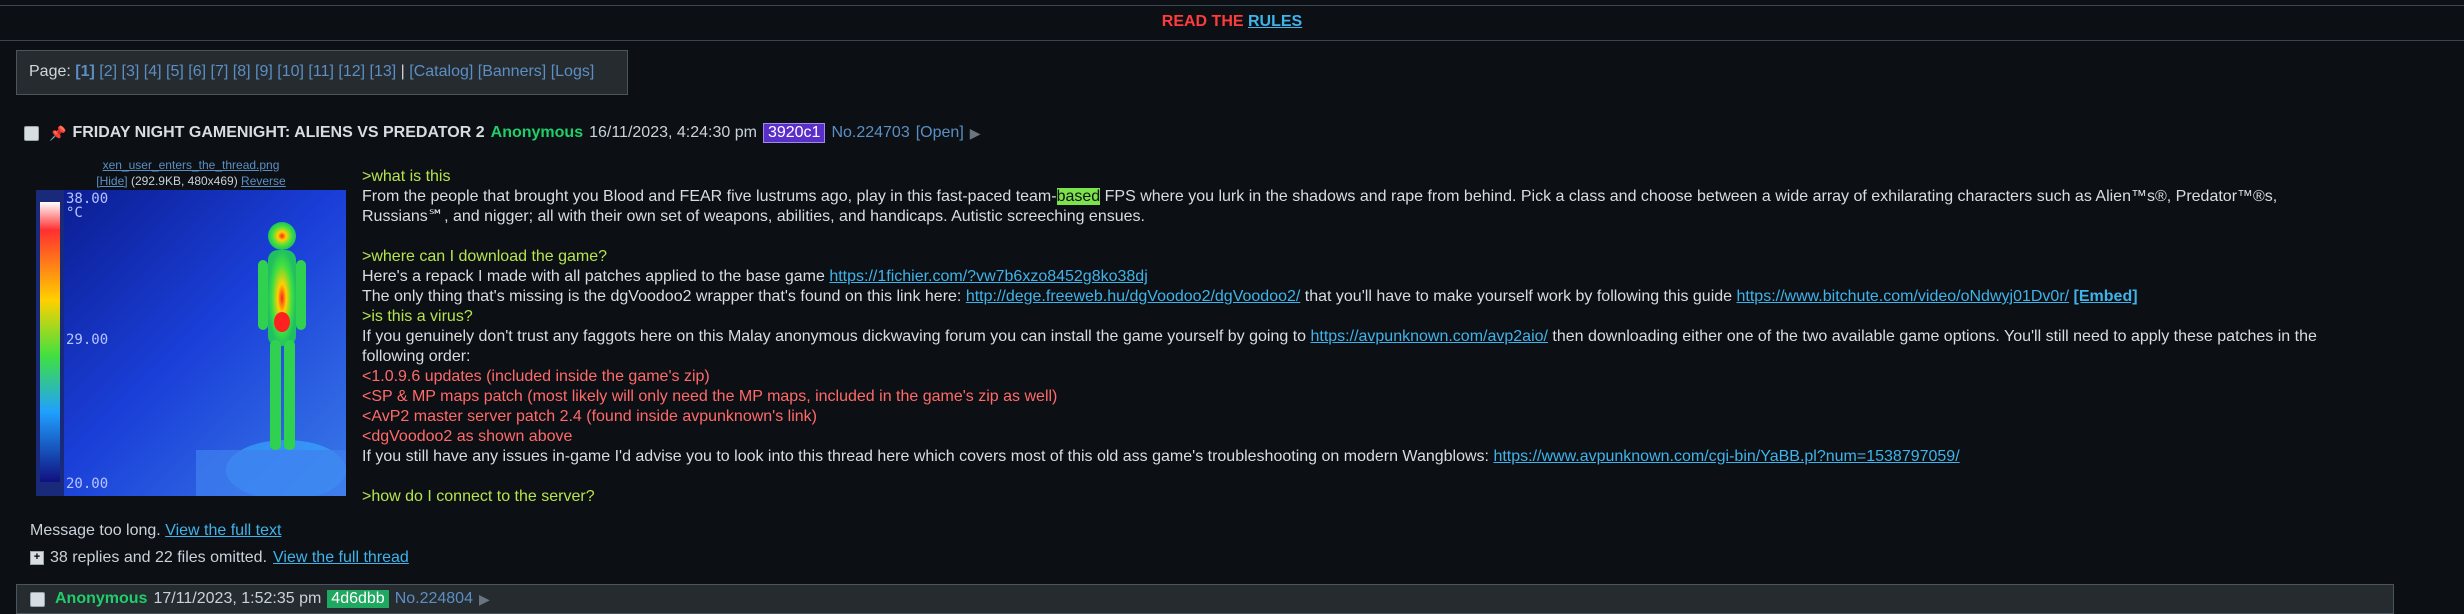 The image size is (2464, 614). I want to click on post-number-link: No.224804, so click(434, 599).